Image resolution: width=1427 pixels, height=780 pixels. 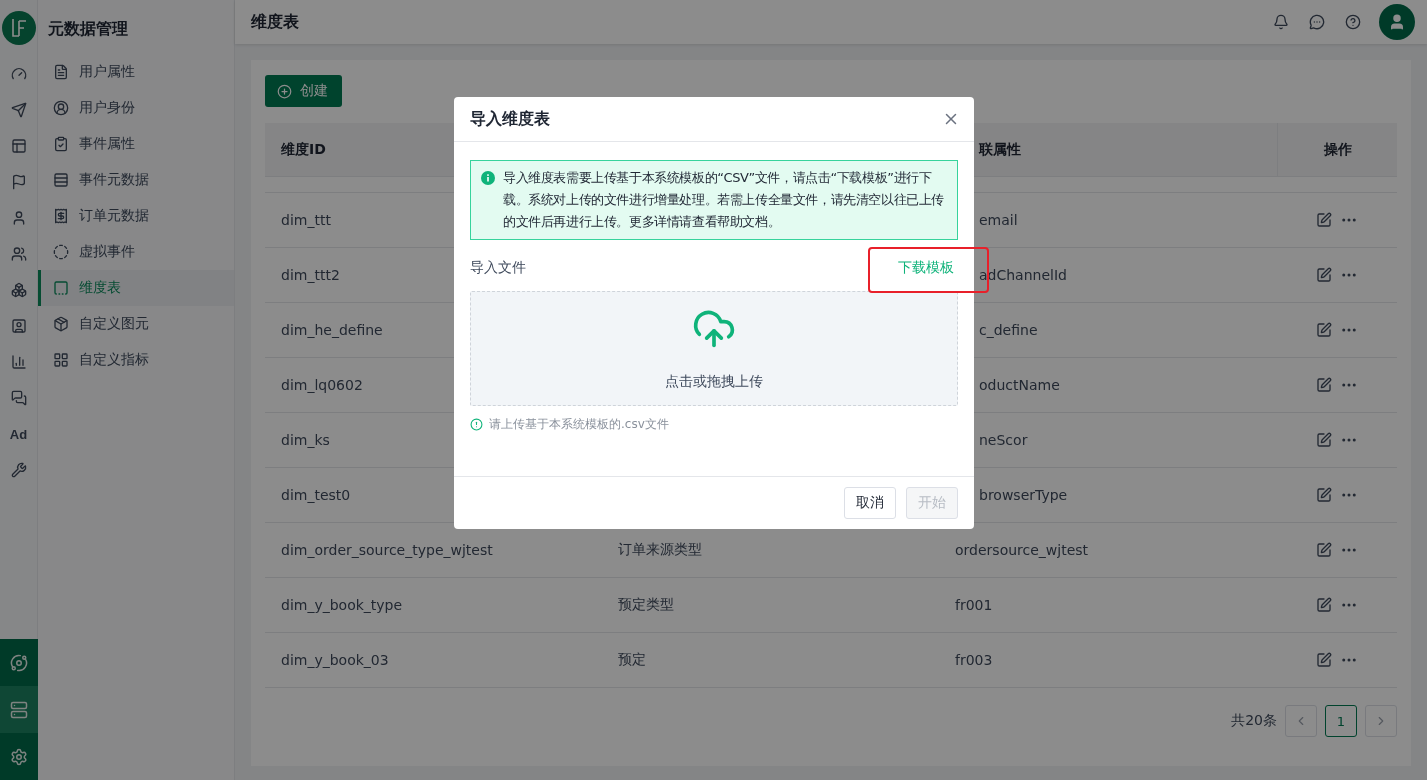 What do you see at coordinates (498, 268) in the screenshot?
I see `field-label: 导入文件` at bounding box center [498, 268].